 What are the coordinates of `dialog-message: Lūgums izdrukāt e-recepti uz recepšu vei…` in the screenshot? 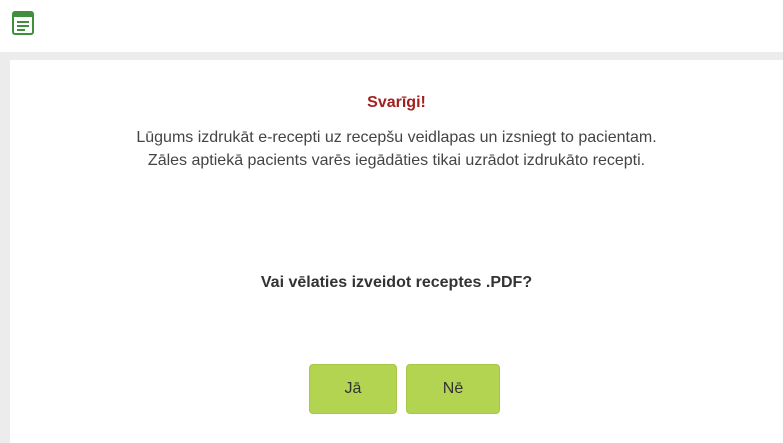 It's located at (396, 149).